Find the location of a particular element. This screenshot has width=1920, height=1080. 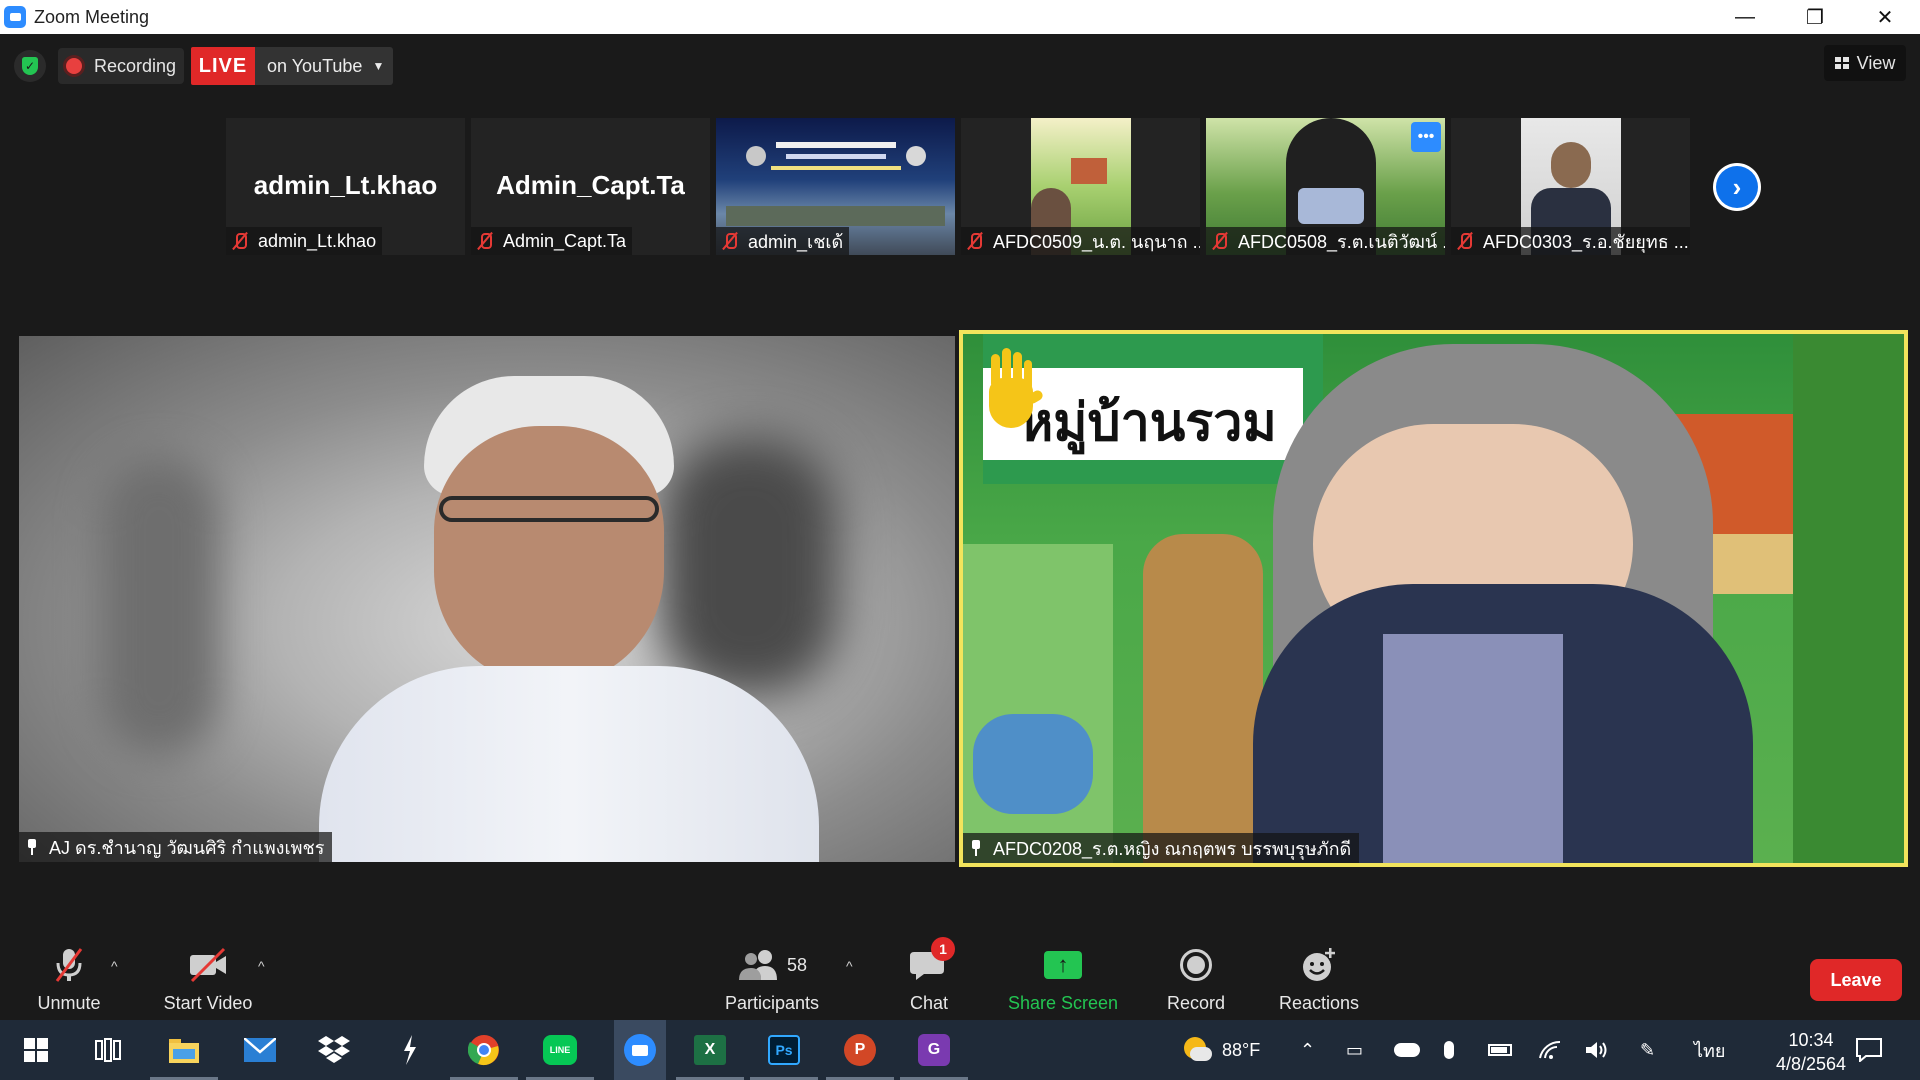

recording-indicator: Recording is located at coordinates (121, 66).